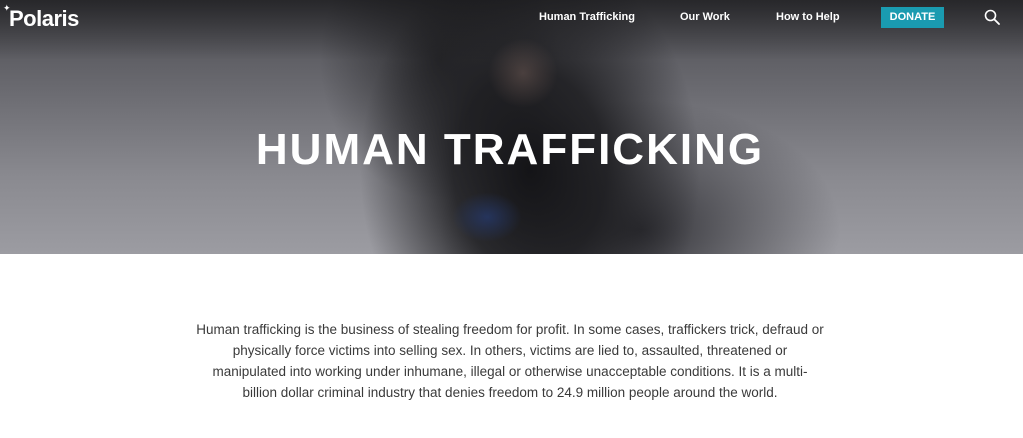 This screenshot has width=1023, height=438. I want to click on nav-item-how-to-help: How to Help, so click(808, 17).